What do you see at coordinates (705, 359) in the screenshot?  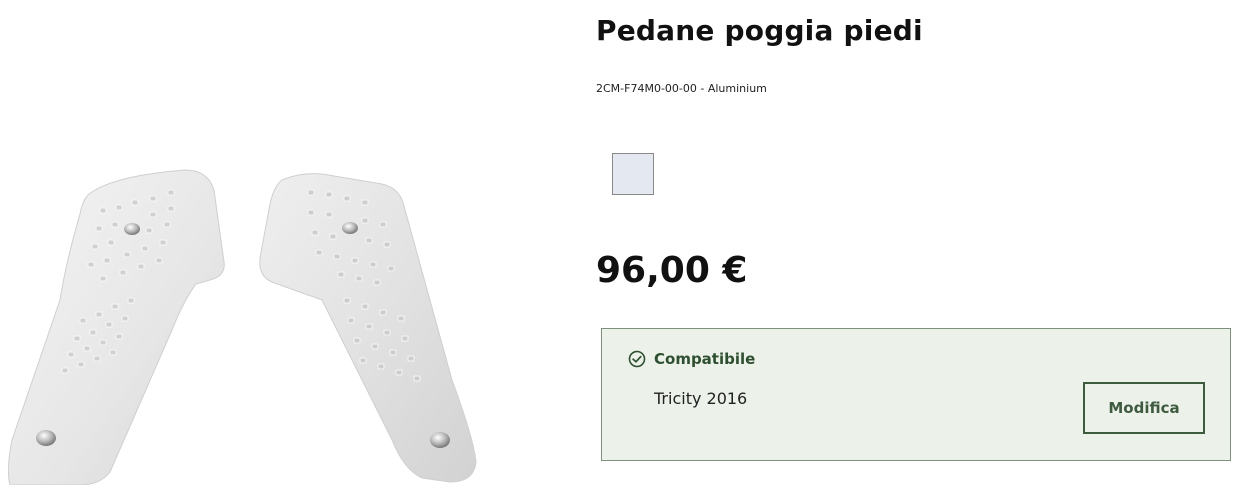 I see `compatibility-label: Compatibile` at bounding box center [705, 359].